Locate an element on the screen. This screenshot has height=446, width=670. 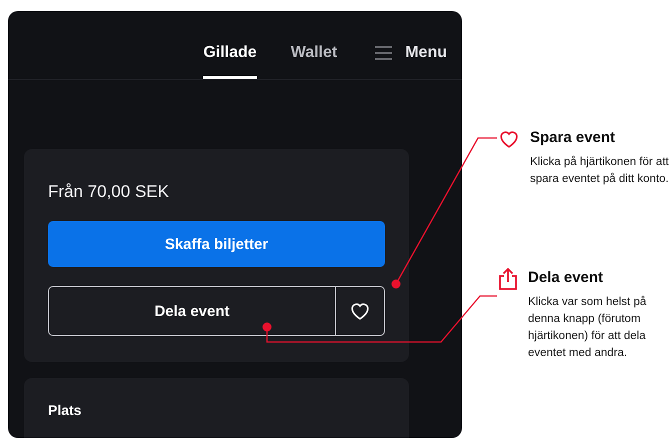
nav-tab: Gillade is located at coordinates (230, 61).